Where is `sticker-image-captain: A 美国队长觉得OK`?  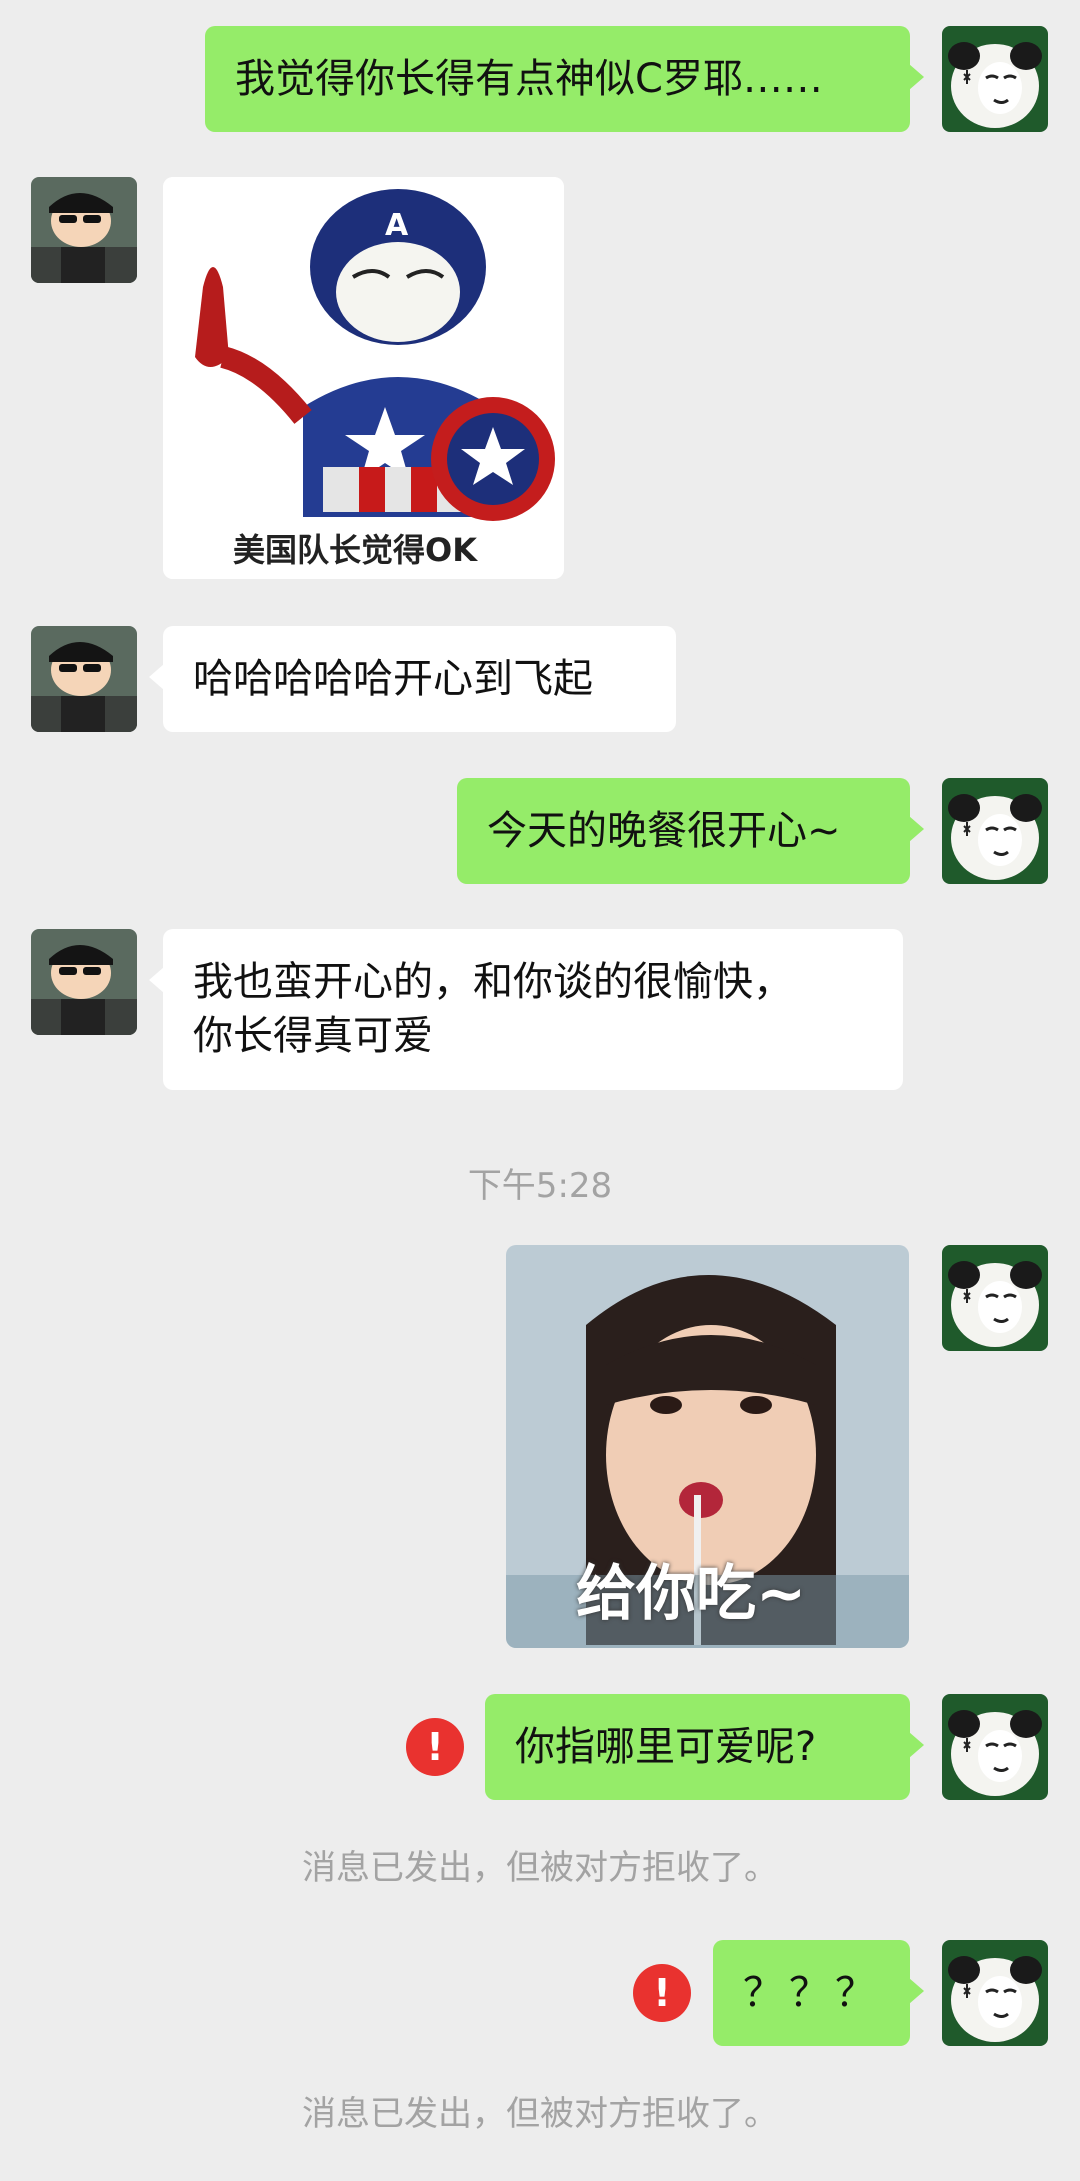
sticker-image-captain: A 美国队长觉得OK is located at coordinates (363, 378).